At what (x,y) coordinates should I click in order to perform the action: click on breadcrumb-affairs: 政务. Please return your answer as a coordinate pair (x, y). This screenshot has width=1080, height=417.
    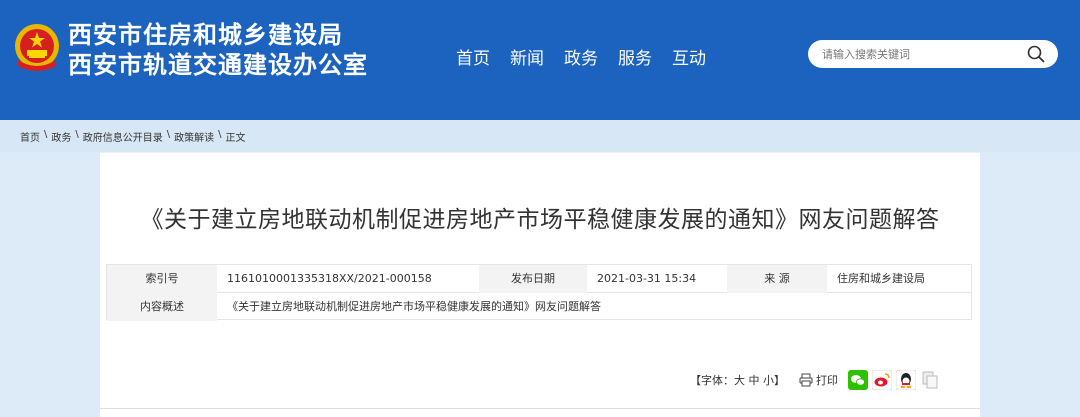
    Looking at the image, I should click on (61, 136).